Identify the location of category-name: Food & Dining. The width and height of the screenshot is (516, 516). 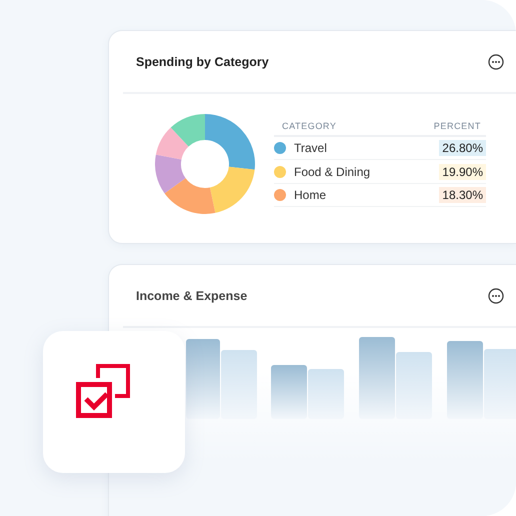
(333, 171).